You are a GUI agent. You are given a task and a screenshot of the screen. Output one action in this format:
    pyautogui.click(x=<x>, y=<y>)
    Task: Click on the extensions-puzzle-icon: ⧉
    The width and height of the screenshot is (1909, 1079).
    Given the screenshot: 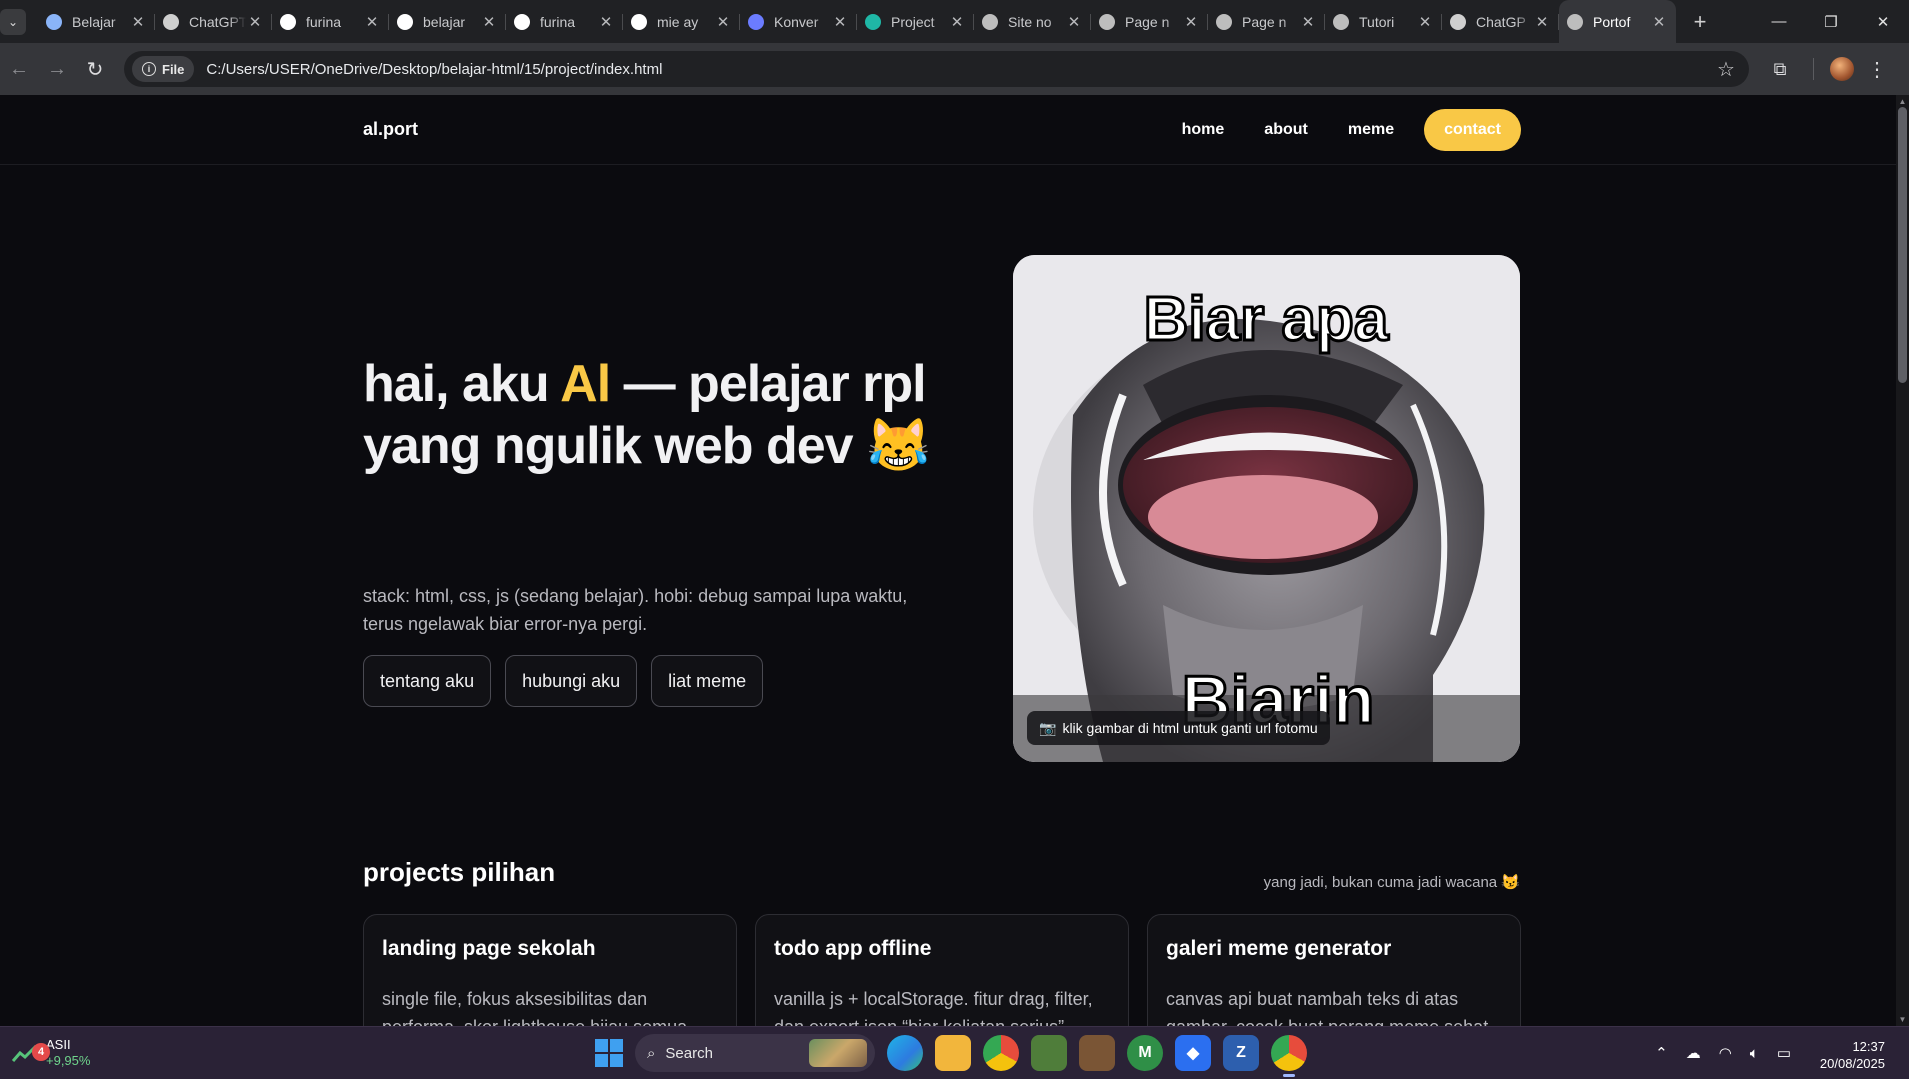 What is the action you would take?
    pyautogui.click(x=1780, y=69)
    